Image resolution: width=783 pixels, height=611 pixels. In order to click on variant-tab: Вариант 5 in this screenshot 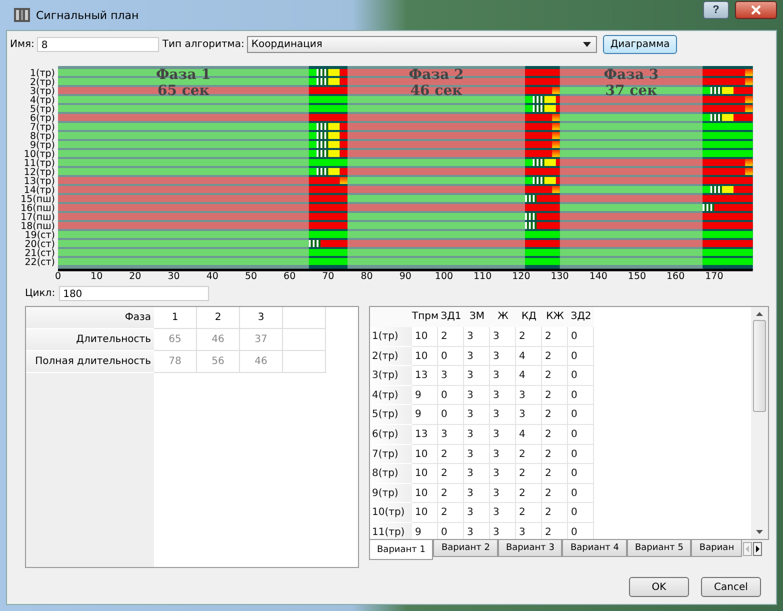, I will do `click(659, 548)`.